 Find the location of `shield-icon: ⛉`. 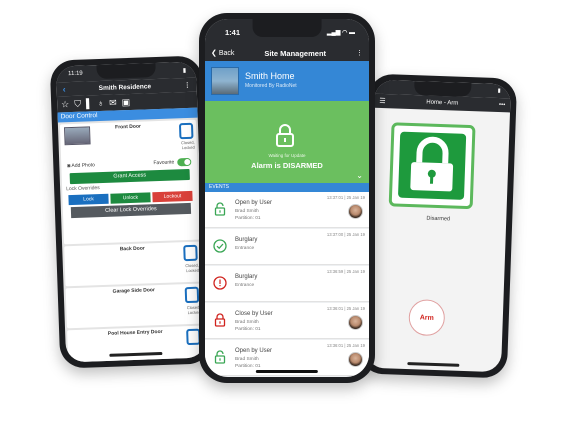

shield-icon: ⛉ is located at coordinates (77, 103).